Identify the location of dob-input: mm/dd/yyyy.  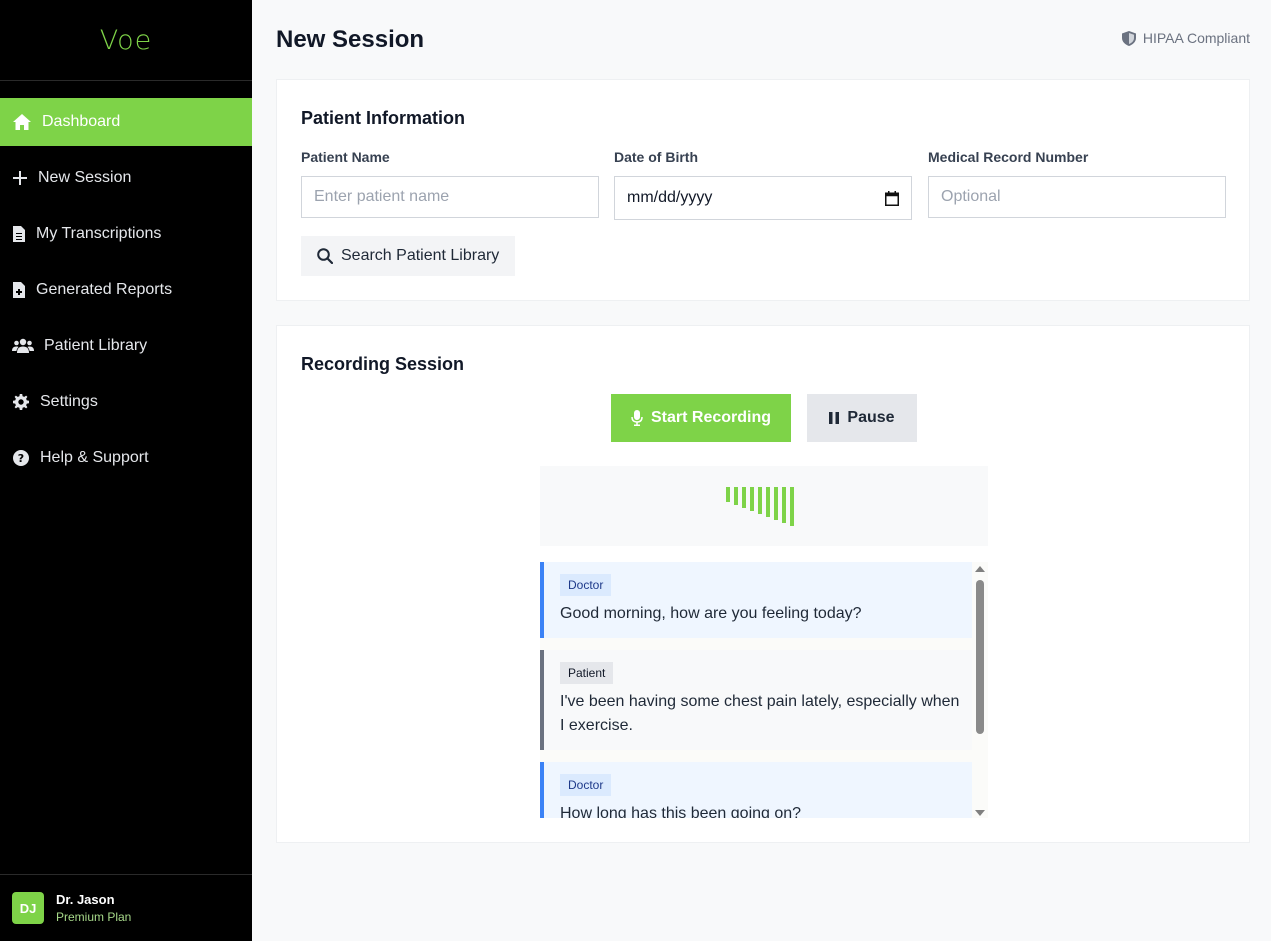
(763, 198).